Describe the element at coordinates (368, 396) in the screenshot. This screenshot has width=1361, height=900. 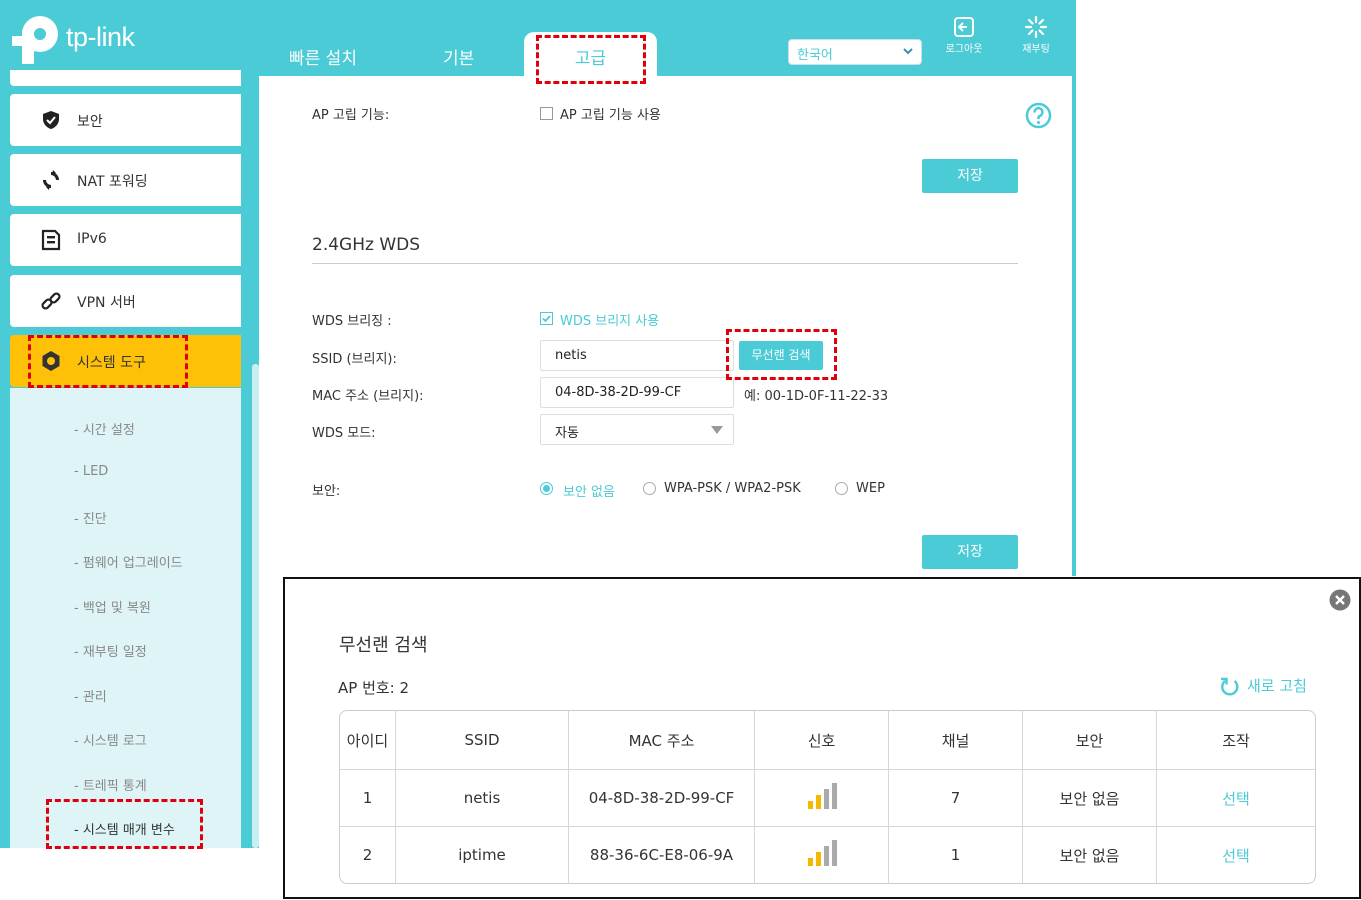
I see `mac-label: MAC 주소 (브리지):` at that location.